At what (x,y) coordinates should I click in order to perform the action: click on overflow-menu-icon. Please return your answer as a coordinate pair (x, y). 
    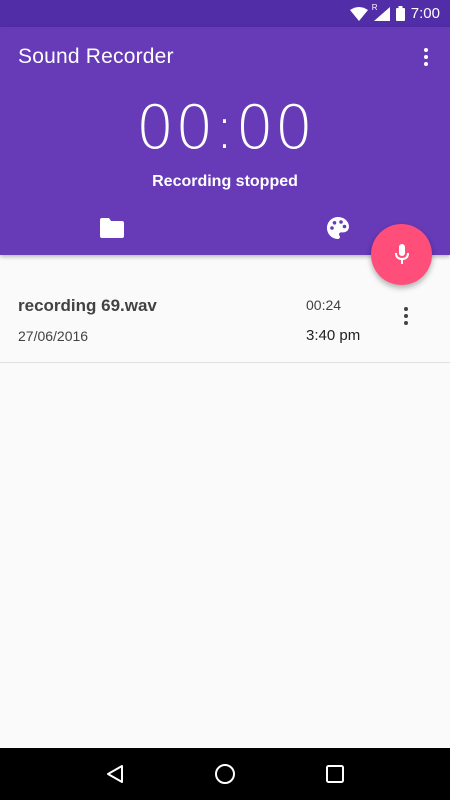
    Looking at the image, I should click on (426, 50).